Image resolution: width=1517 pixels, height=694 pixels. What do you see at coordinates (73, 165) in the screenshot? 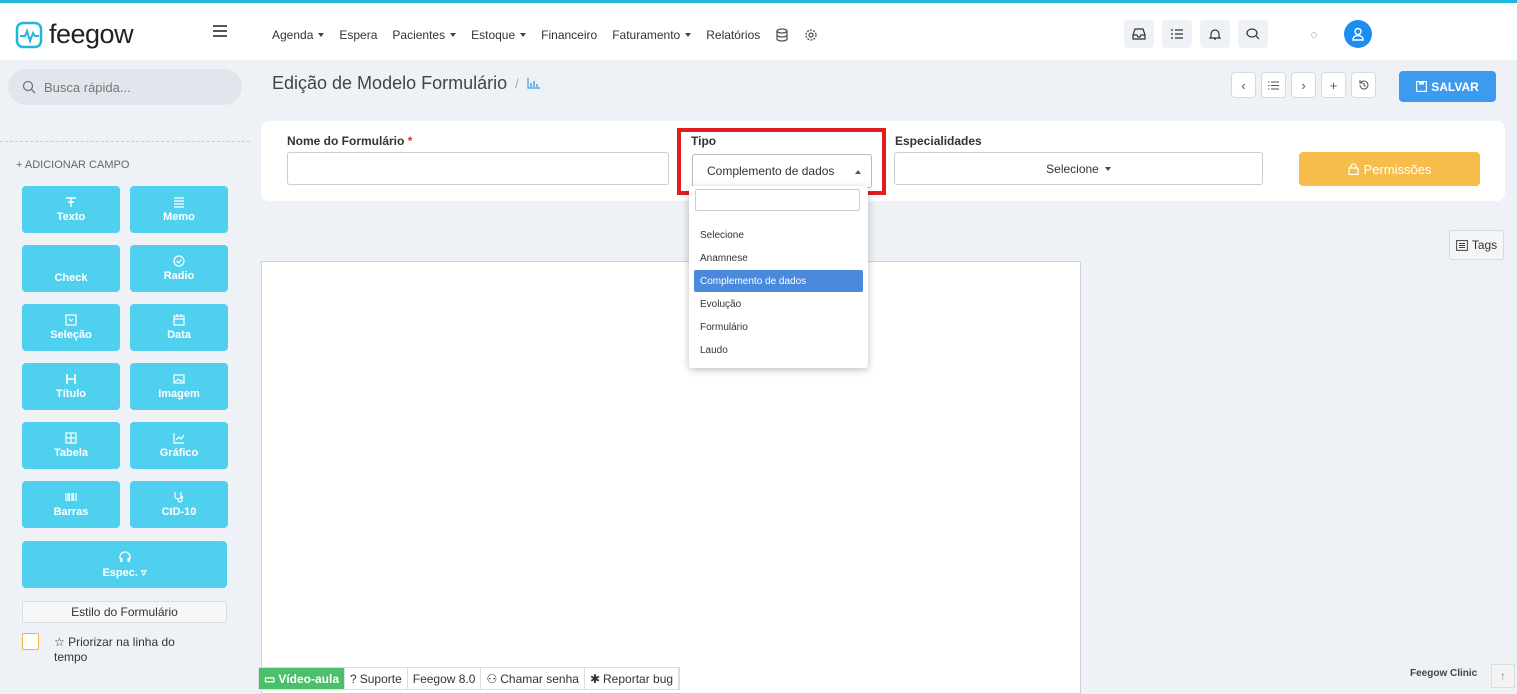
I see `add-field-heading: + ADICIONAR CAMPO` at bounding box center [73, 165].